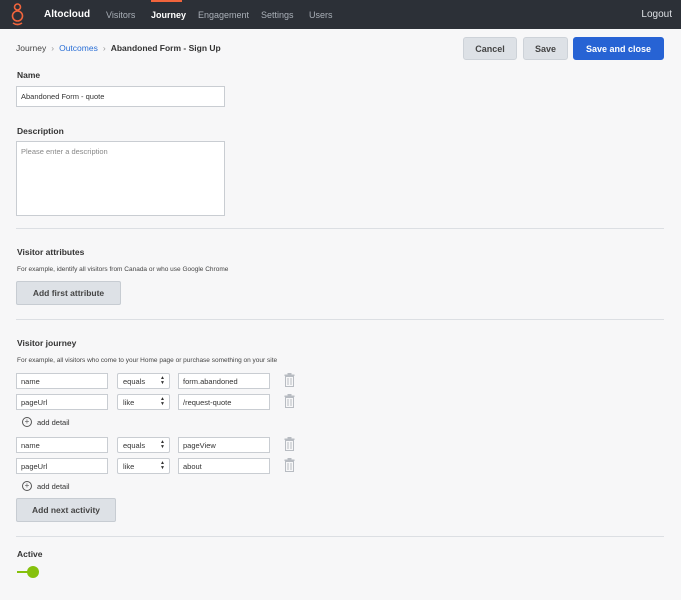 This screenshot has width=681, height=600. Describe the element at coordinates (47, 343) in the screenshot. I see `visitor-journey-title: Visitor journey` at that location.